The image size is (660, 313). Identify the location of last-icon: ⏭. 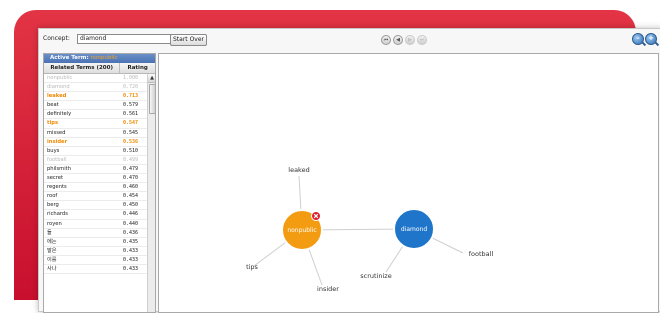
(422, 40).